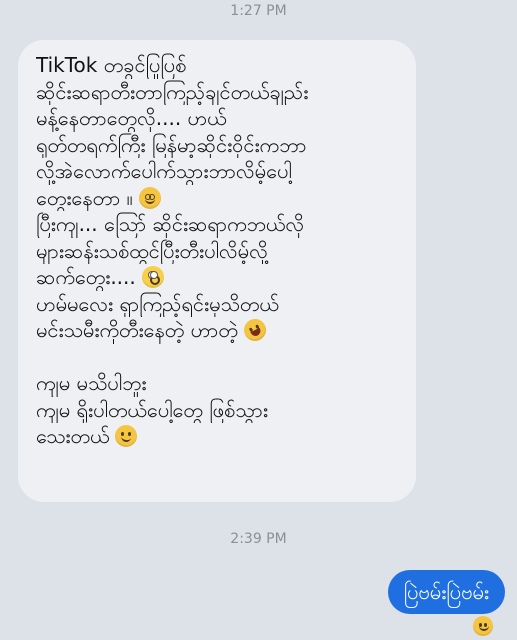 The width and height of the screenshot is (517, 640). Describe the element at coordinates (164, 171) in the screenshot. I see `message-line: လို့အဲလောက်ပေါက်သွားဘာလိမ့်ပေါ့` at that location.